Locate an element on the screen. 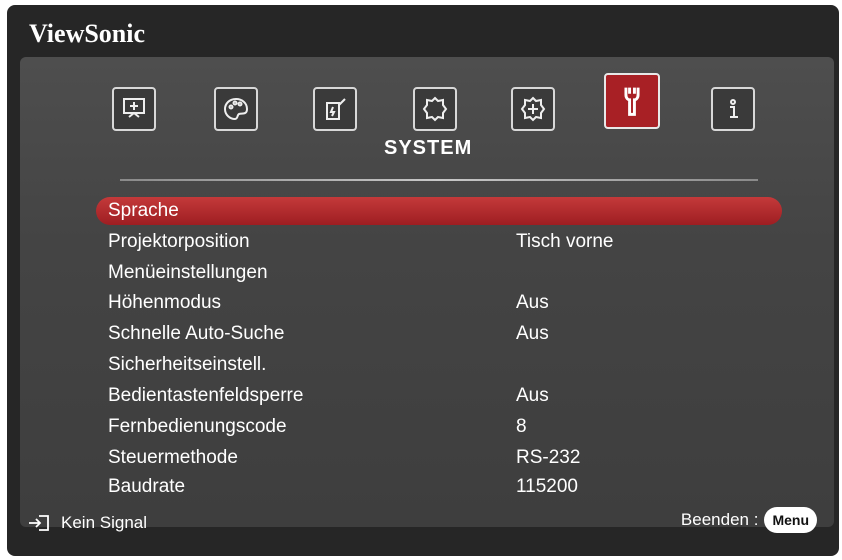 This screenshot has height=560, width=842. menu-item-label: Bedientastenfeldsperre is located at coordinates (206, 395).